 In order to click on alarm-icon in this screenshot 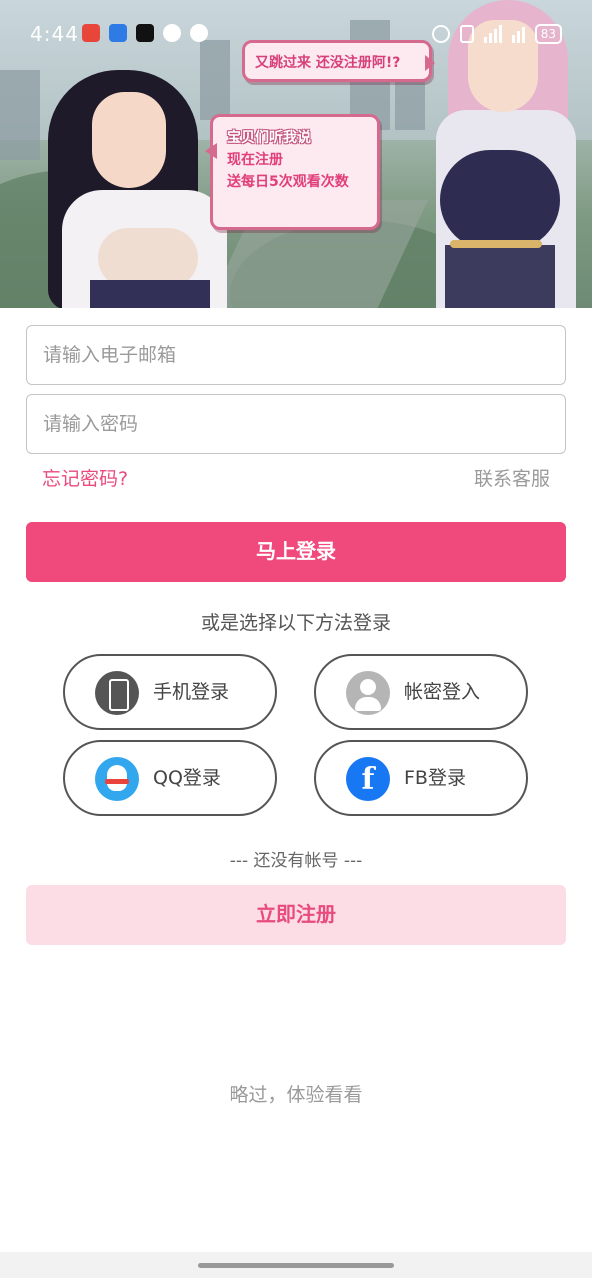, I will do `click(440, 34)`.